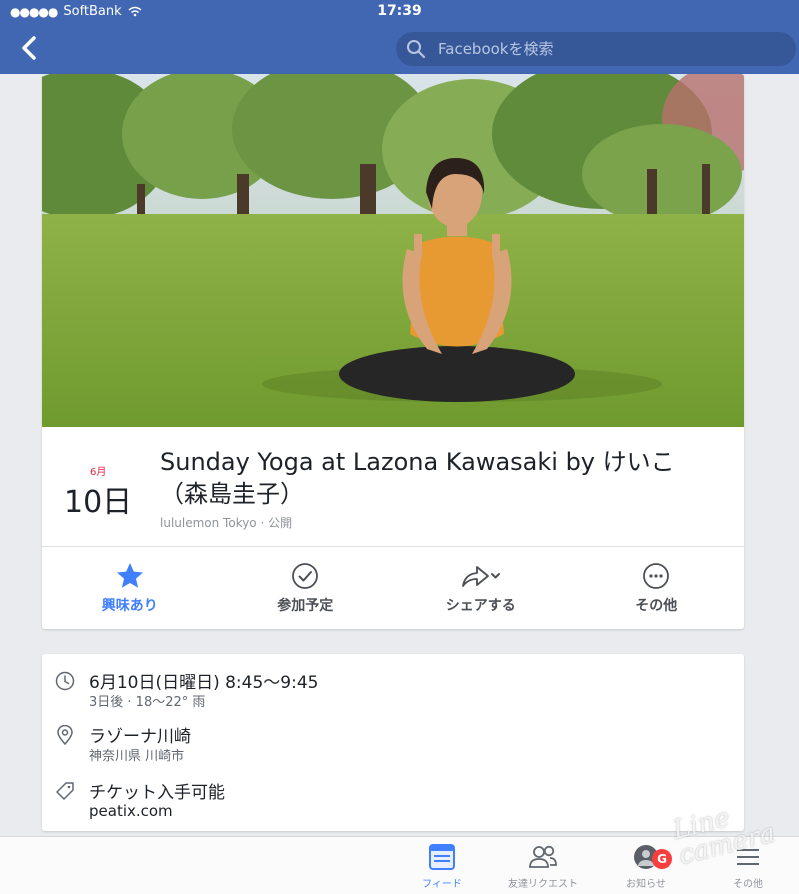 The image size is (799, 894). What do you see at coordinates (129, 606) in the screenshot?
I see `interested-label: 興味あり` at bounding box center [129, 606].